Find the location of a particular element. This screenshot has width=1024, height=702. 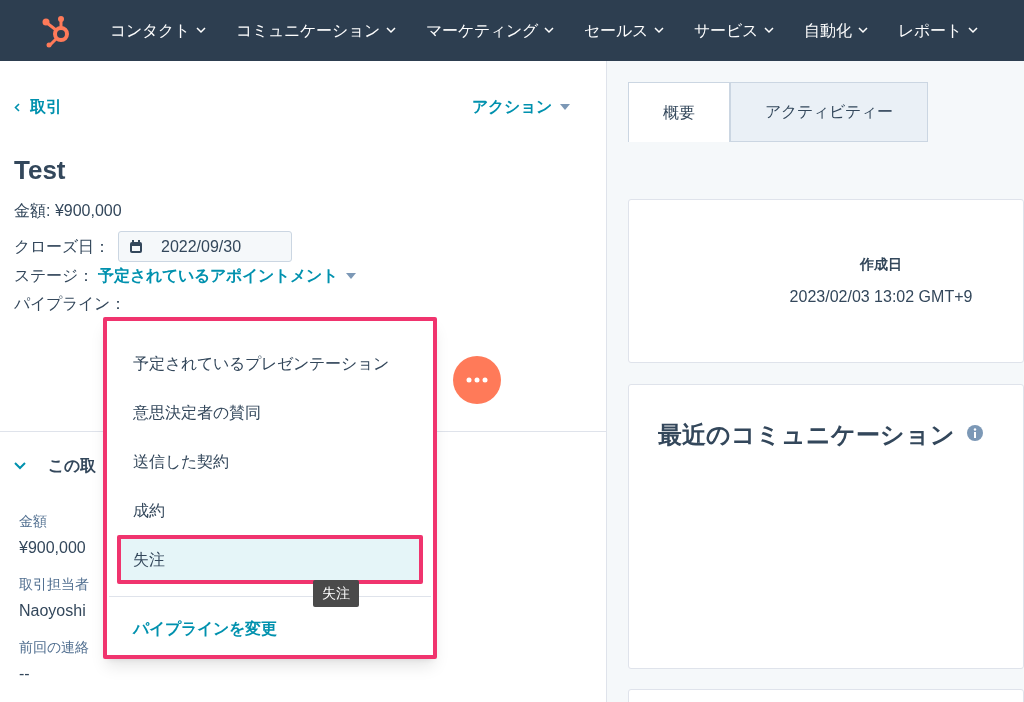

nav-menu-item: セールス is located at coordinates (624, 30).